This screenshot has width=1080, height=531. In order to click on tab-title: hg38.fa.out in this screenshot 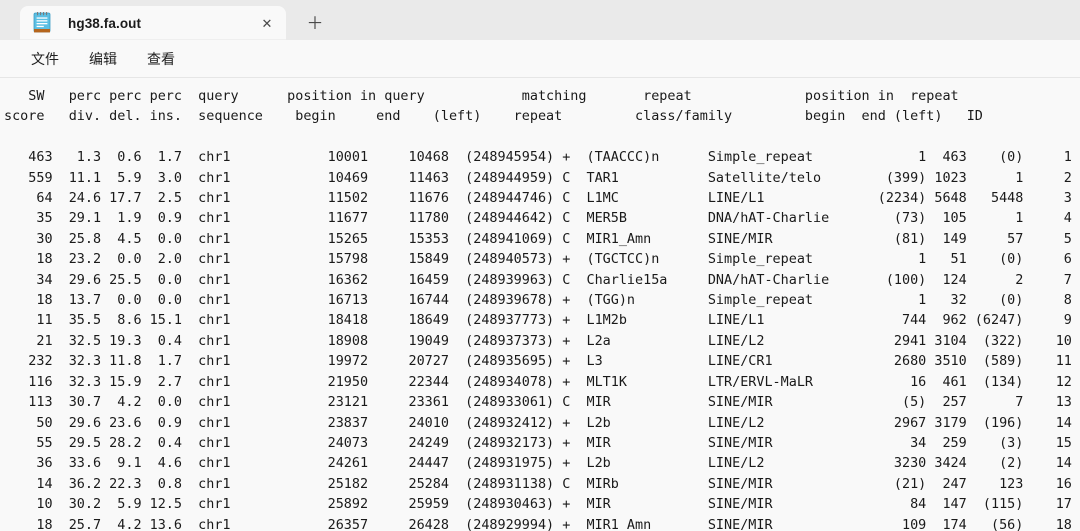, I will do `click(105, 23)`.